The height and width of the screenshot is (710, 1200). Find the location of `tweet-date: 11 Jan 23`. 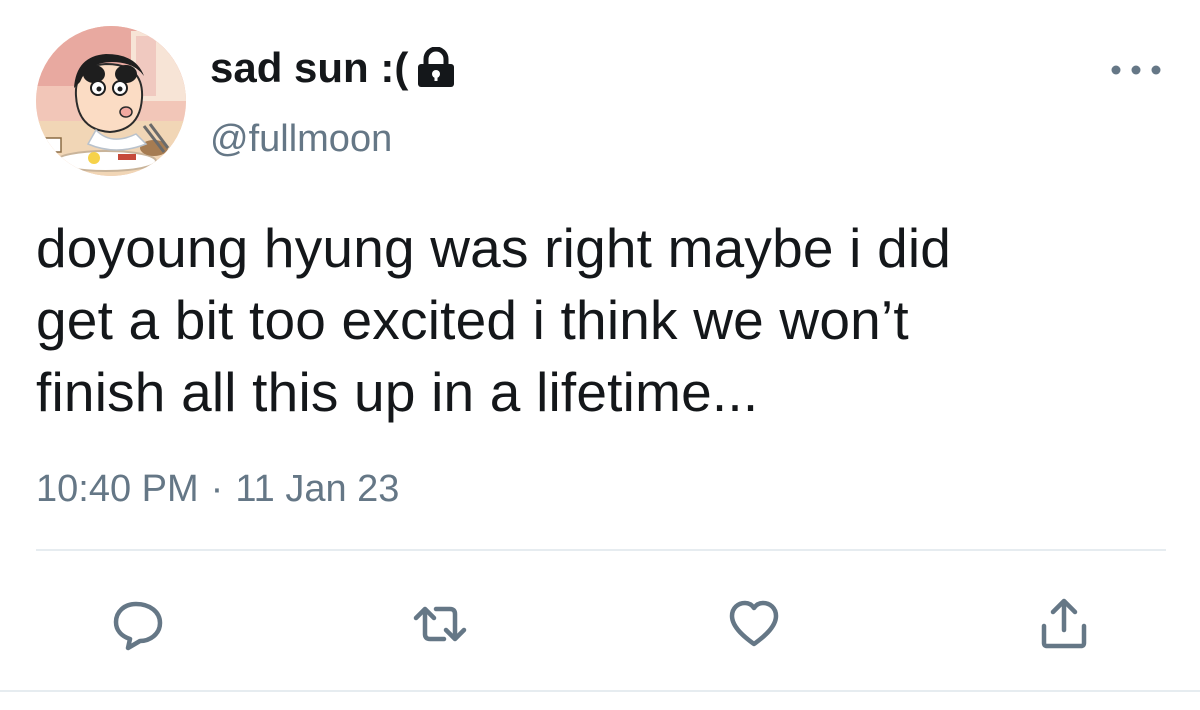

tweet-date: 11 Jan 23 is located at coordinates (317, 489).